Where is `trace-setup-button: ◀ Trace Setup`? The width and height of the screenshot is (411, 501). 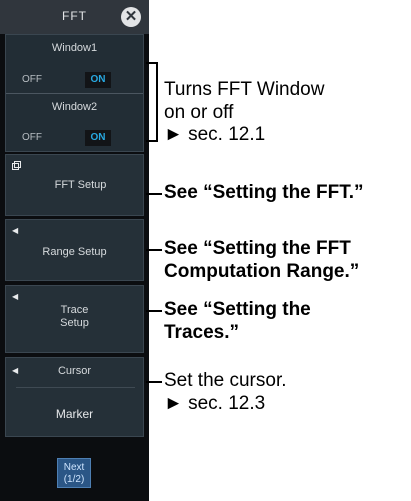 trace-setup-button: ◀ Trace Setup is located at coordinates (74, 319).